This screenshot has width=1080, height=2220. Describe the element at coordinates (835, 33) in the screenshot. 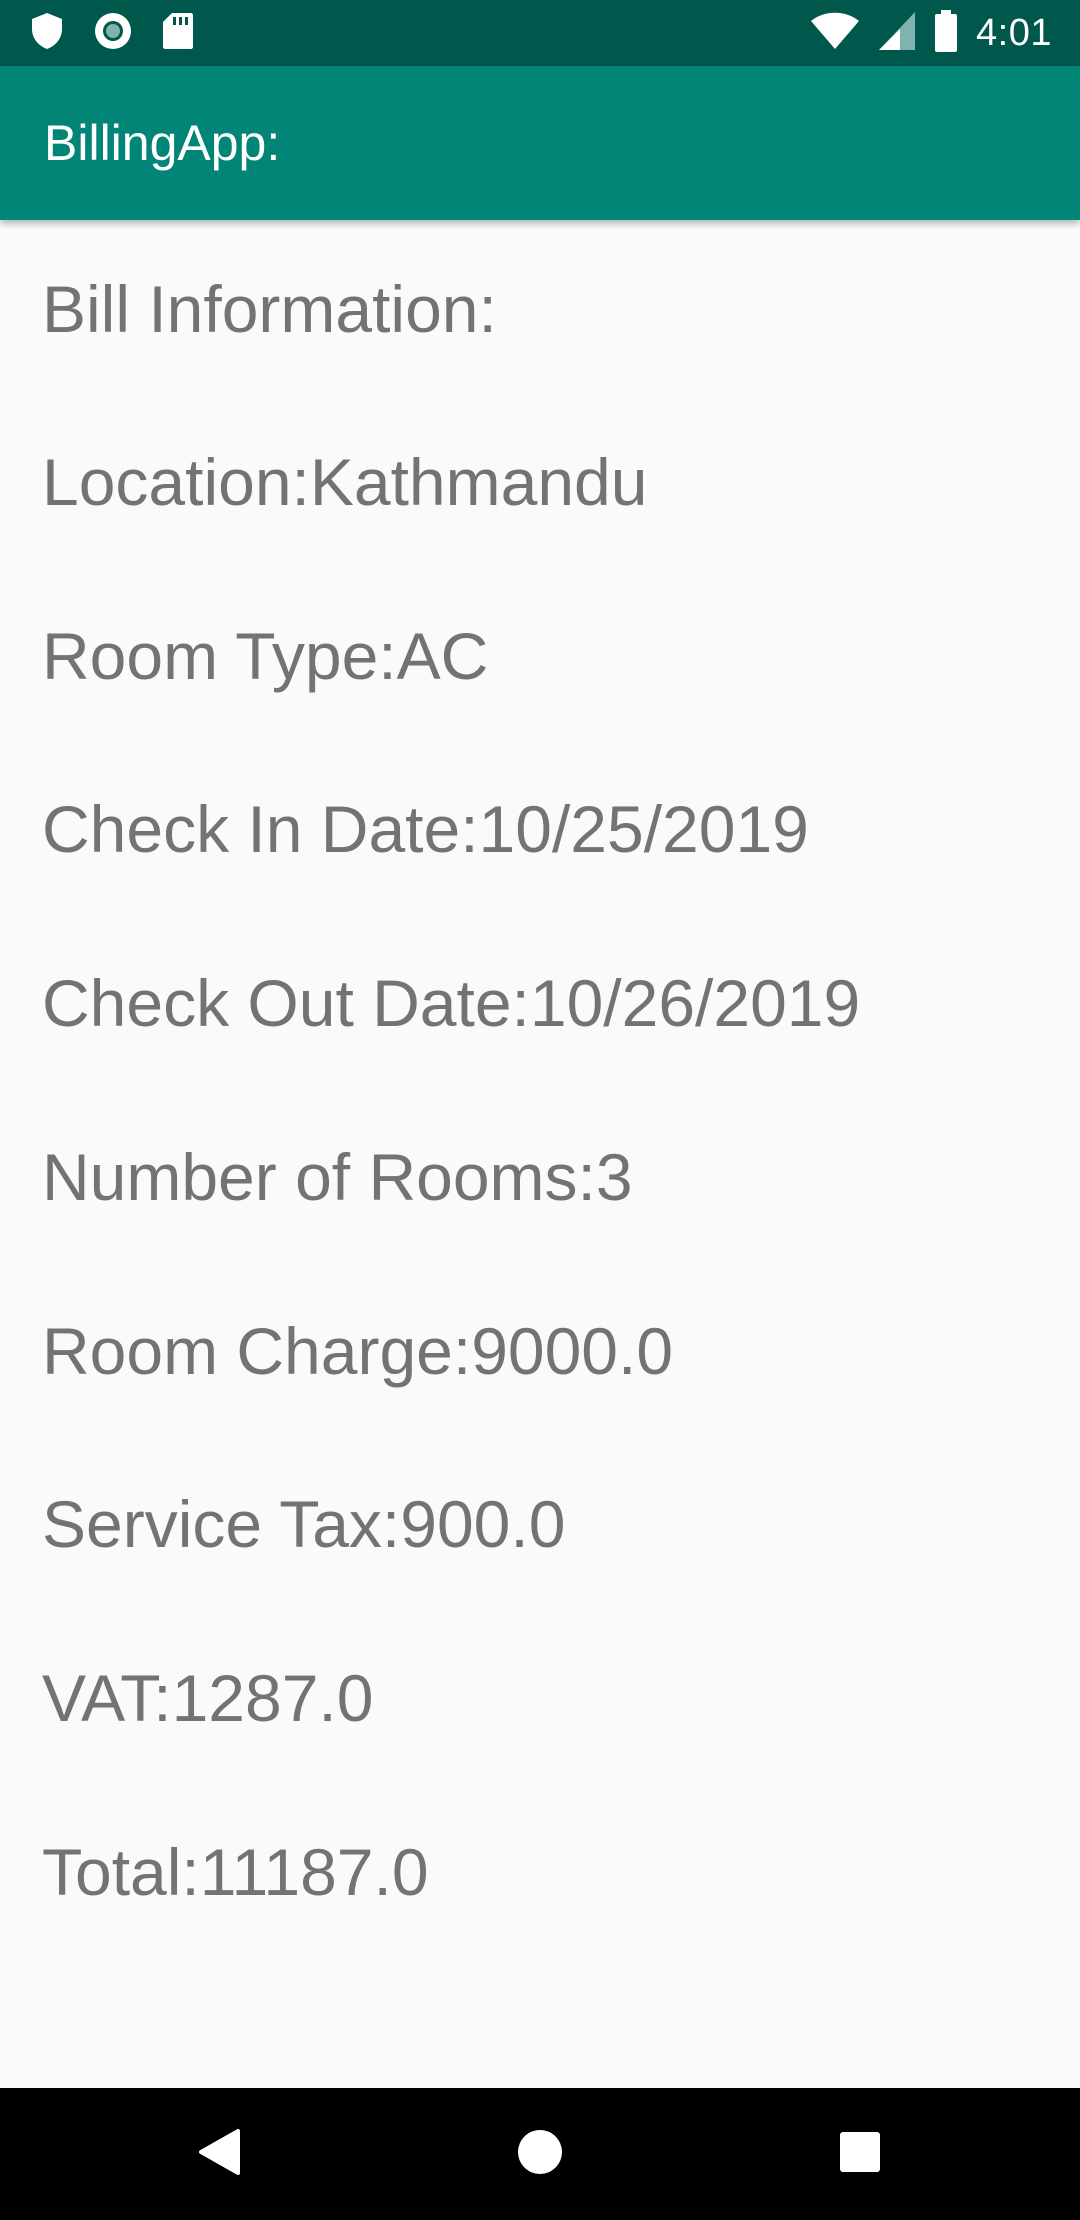

I see `wifi-icon` at that location.